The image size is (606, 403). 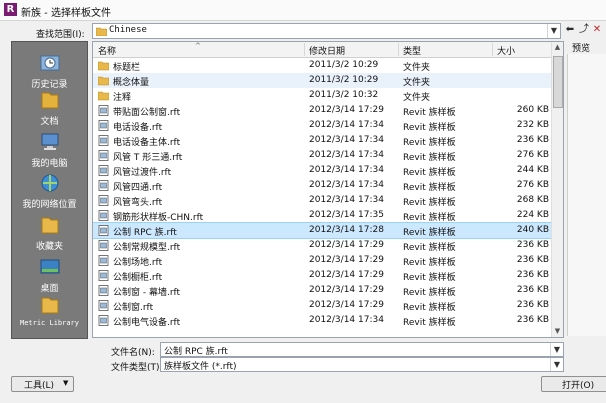 What do you see at coordinates (147, 248) in the screenshot?
I see `file-name: 公制常规模型.rft` at bounding box center [147, 248].